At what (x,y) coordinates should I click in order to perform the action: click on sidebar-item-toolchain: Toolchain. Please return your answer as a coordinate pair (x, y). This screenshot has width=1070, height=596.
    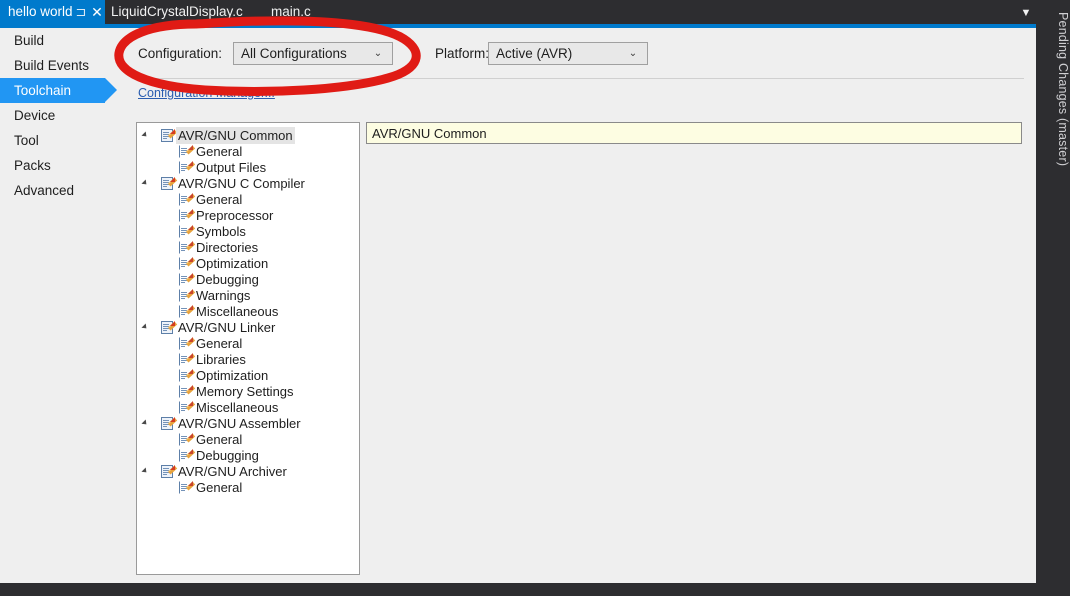
    Looking at the image, I should click on (58, 90).